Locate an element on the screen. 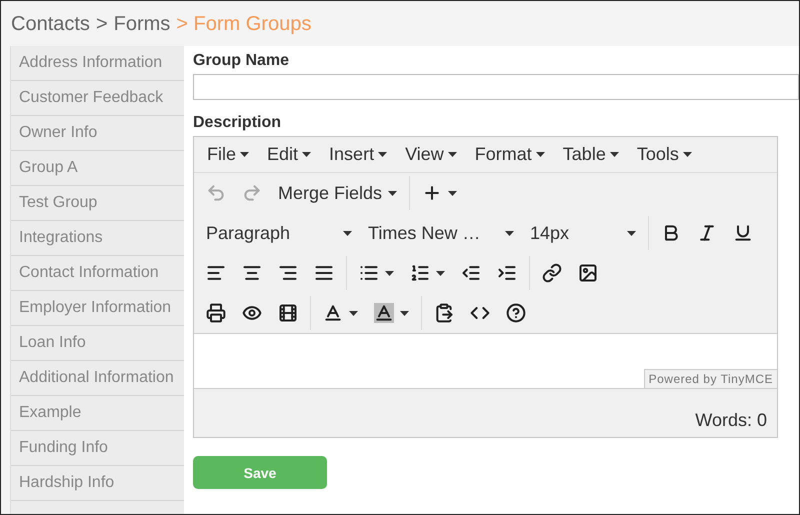  branding-text: Powered by TinyMCE is located at coordinates (710, 378).